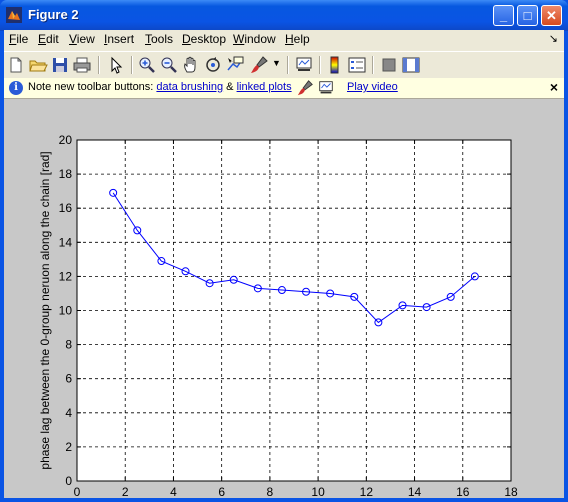  I want to click on brush-dropdown-icon: ▼, so click(276, 63).